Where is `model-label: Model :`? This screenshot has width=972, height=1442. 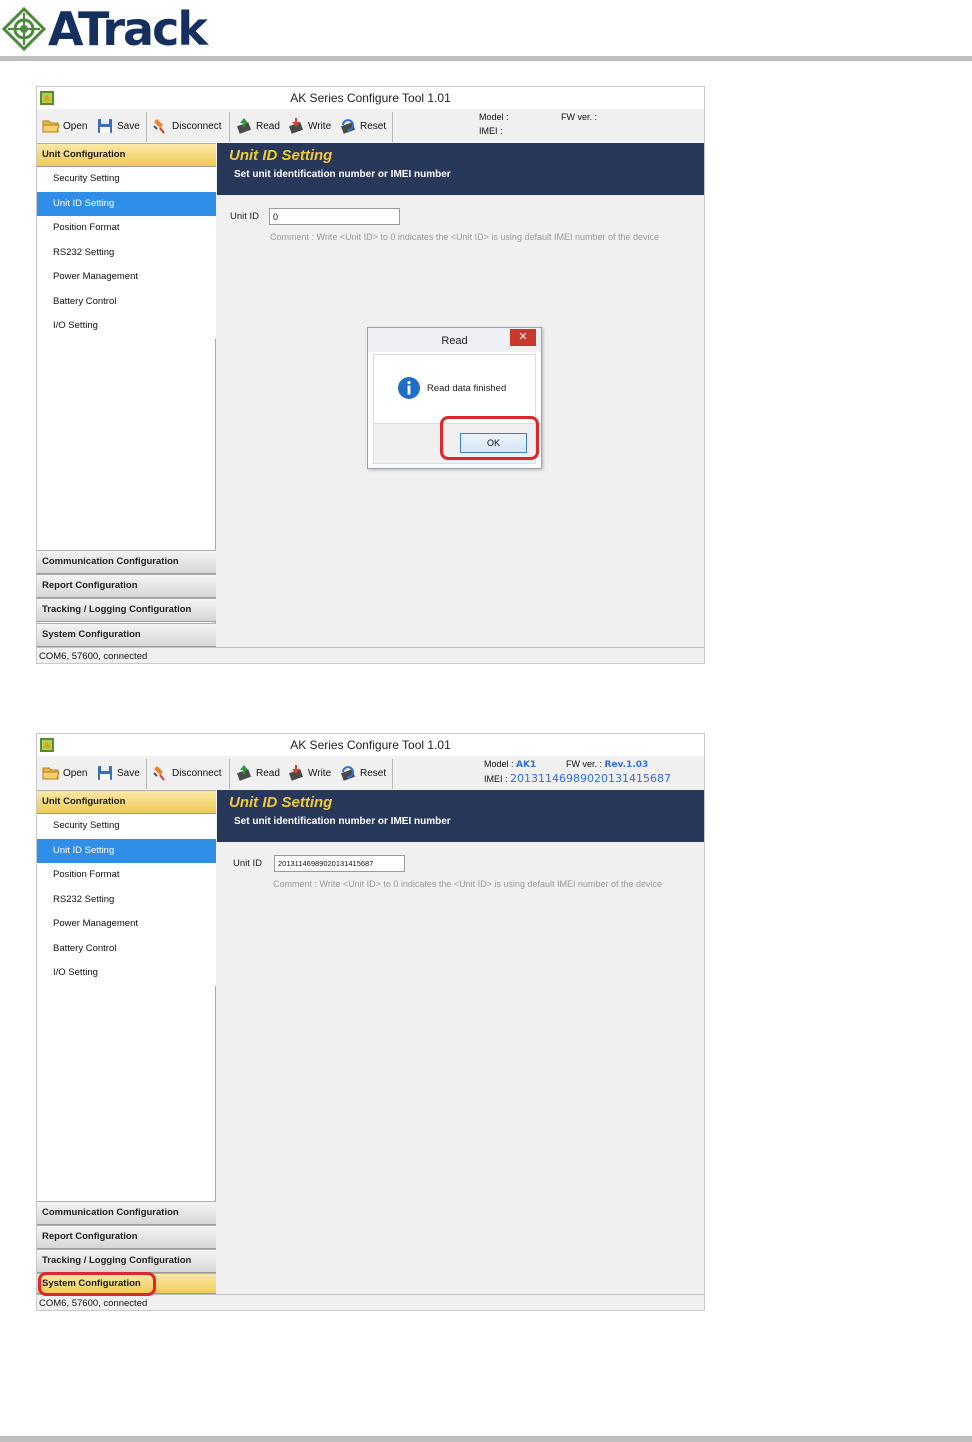
model-label: Model : is located at coordinates (499, 764).